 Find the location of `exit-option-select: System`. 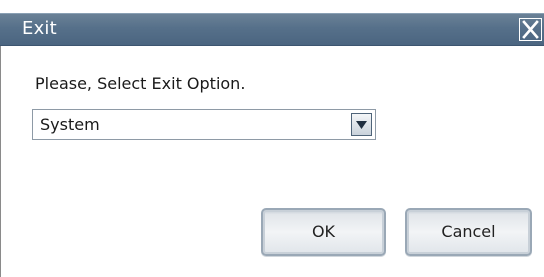

exit-option-select: System is located at coordinates (204, 124).